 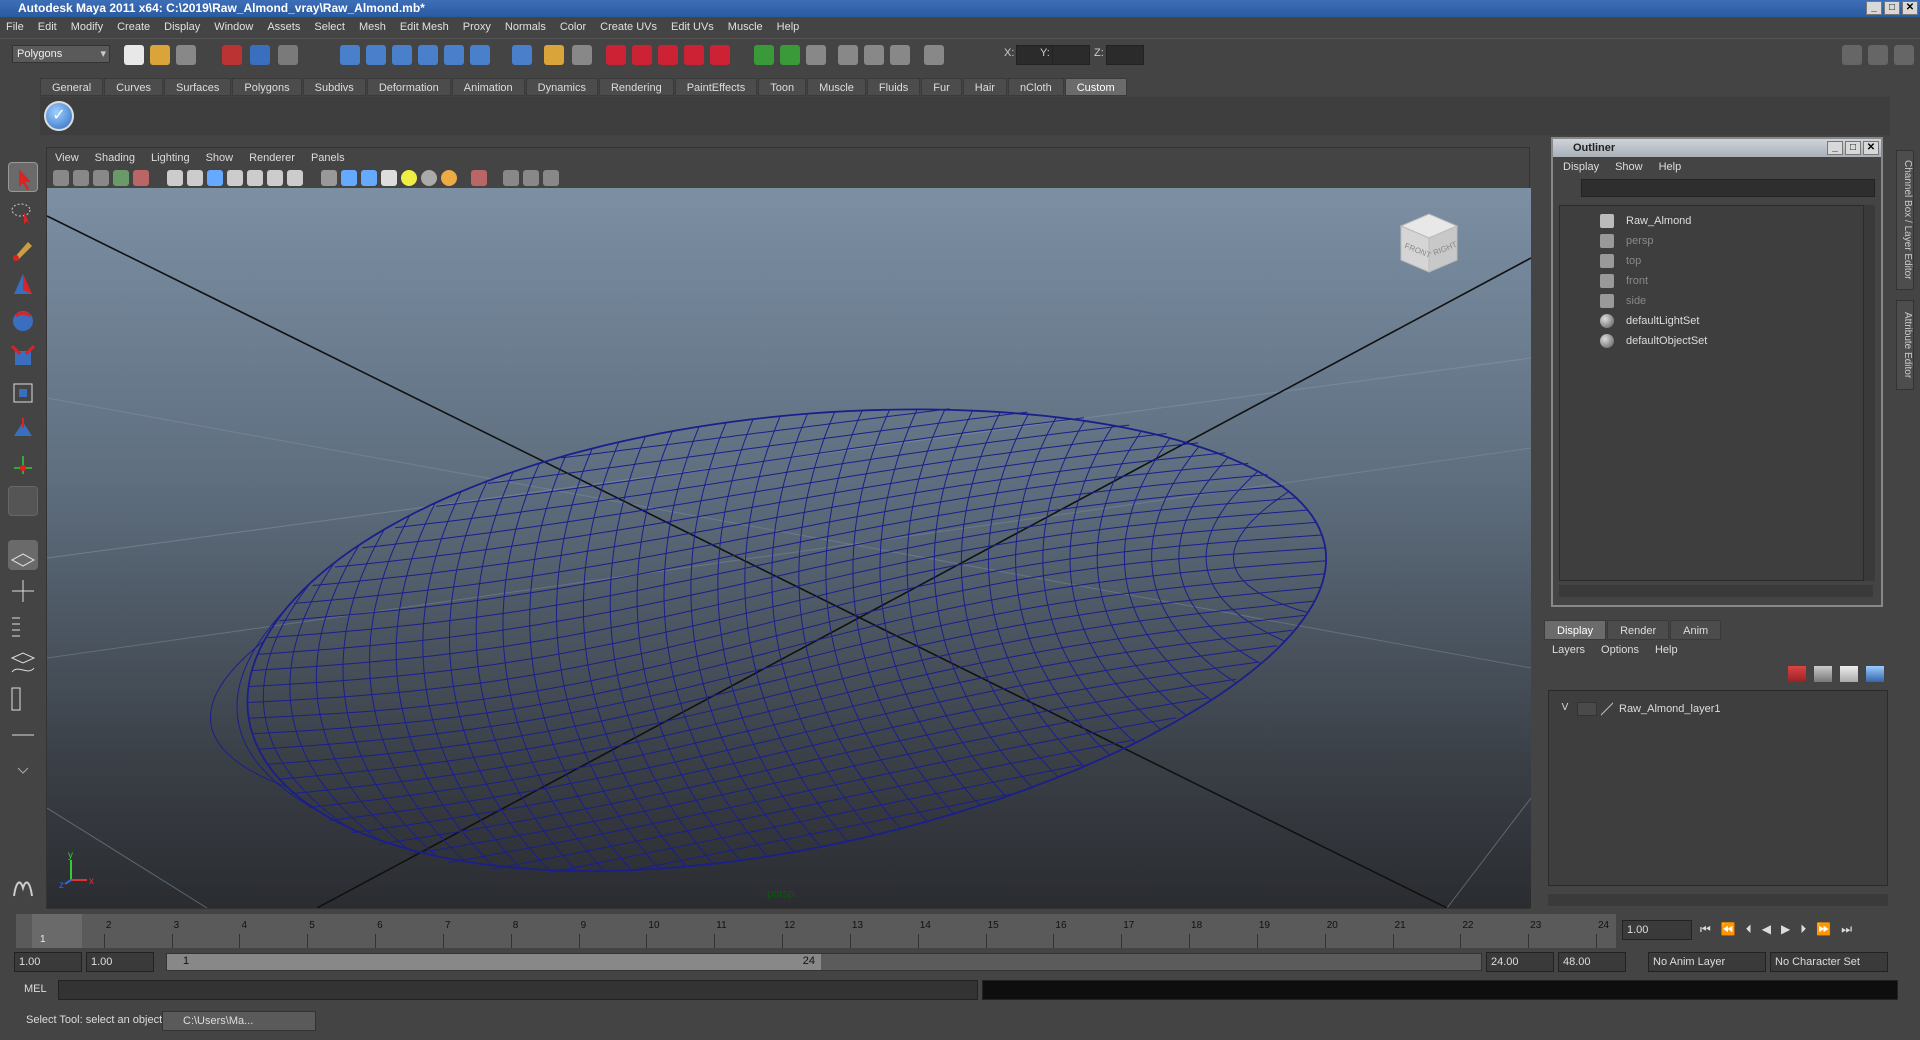 I want to click on step-forward-frame-icon: ⏵, so click(x=1803, y=929).